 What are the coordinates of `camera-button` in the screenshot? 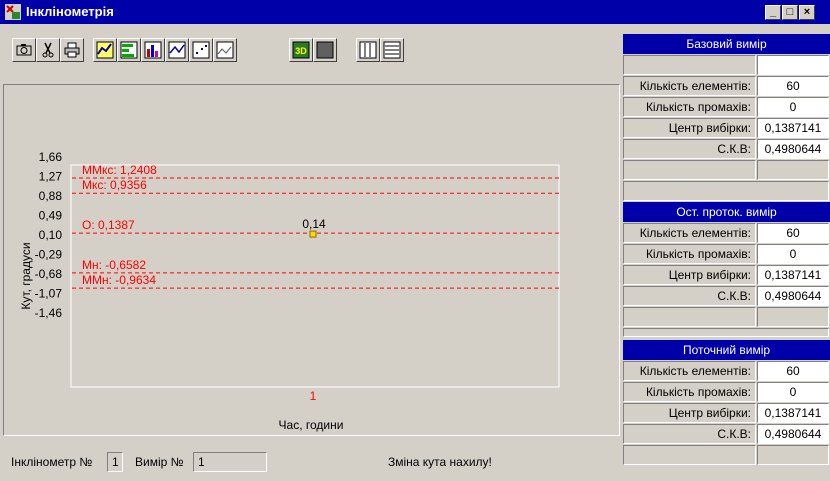 It's located at (24, 50).